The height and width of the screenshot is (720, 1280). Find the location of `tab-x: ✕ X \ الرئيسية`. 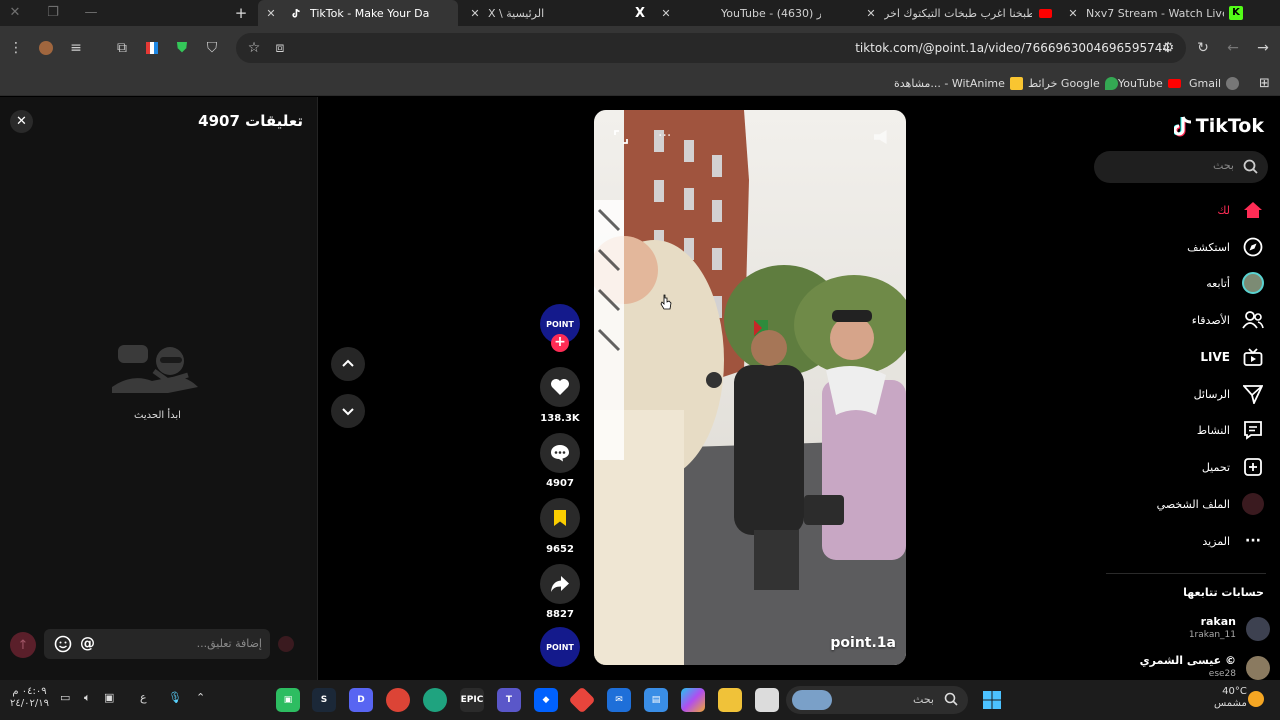

tab-x: ✕ X \ الرئيسية is located at coordinates (542, 13).